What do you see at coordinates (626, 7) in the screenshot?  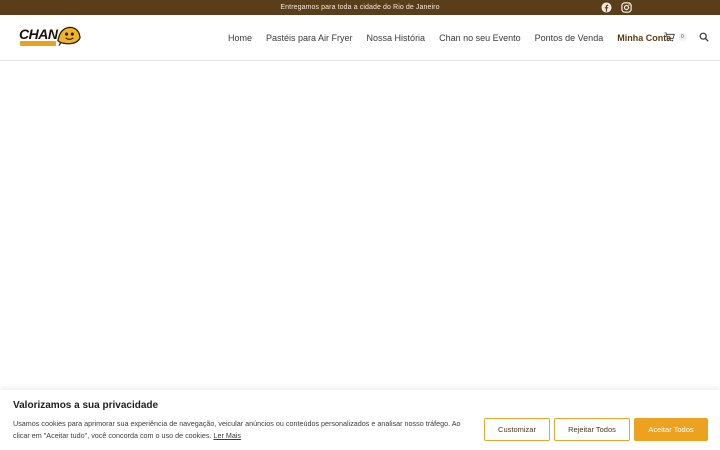 I see `instagram-icon` at bounding box center [626, 7].